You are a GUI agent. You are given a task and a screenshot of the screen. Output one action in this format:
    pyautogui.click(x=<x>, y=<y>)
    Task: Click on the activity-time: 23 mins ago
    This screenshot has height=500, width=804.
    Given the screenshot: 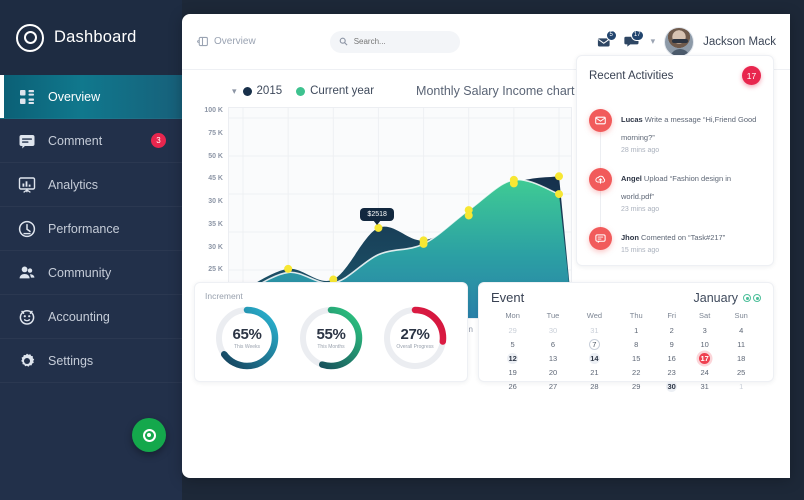 What is the action you would take?
    pyautogui.click(x=640, y=209)
    